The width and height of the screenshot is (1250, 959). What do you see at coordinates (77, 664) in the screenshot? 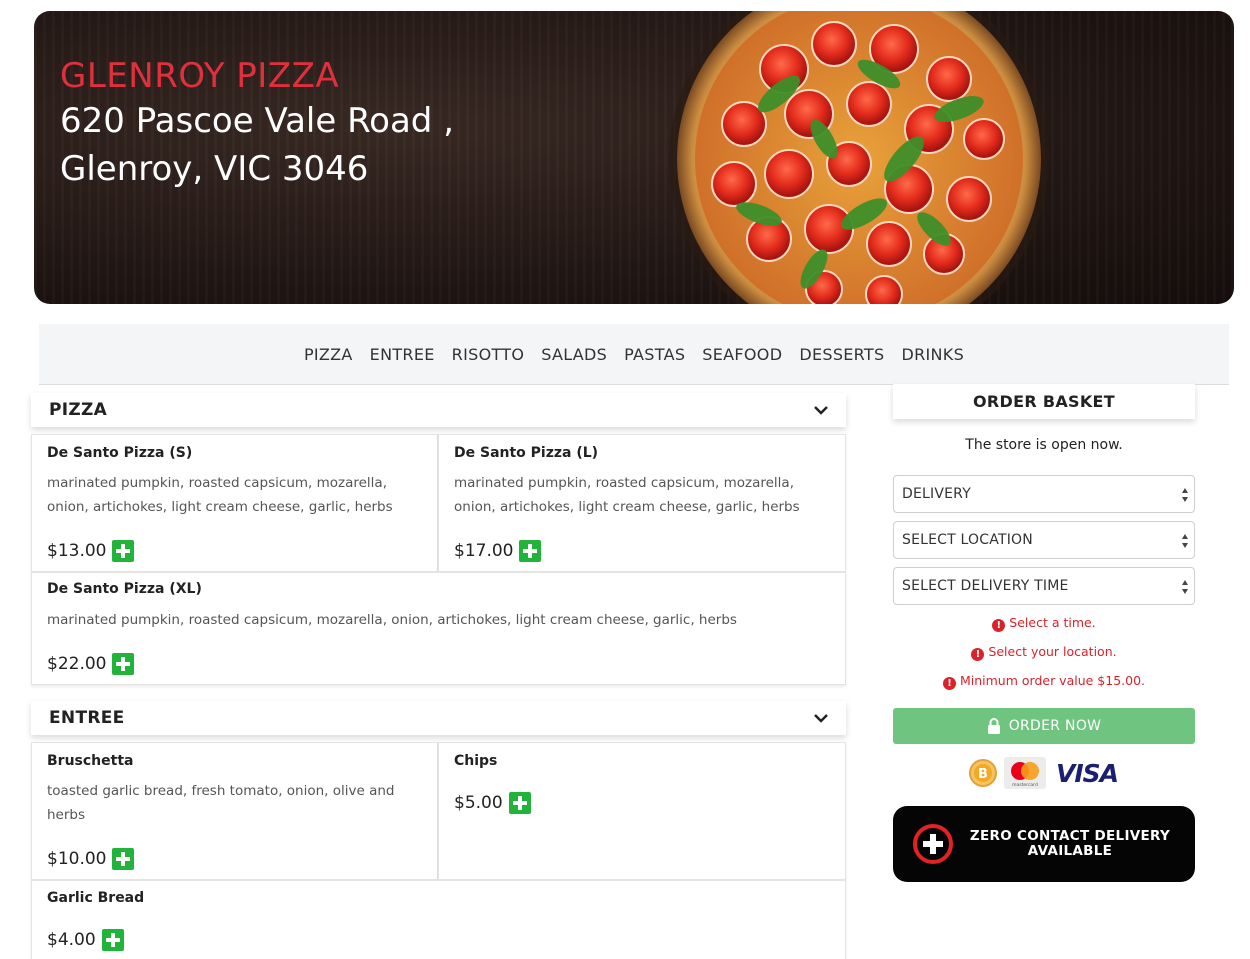
I see `item-price: $22.00` at bounding box center [77, 664].